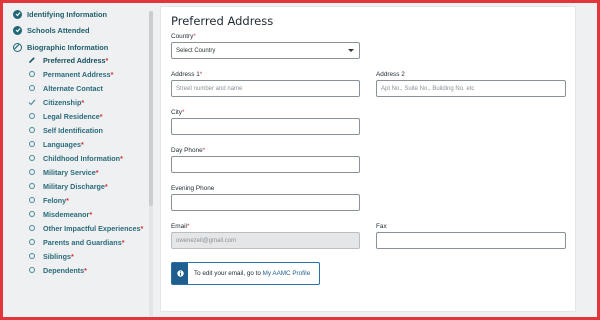 This screenshot has width=600, height=320. I want to click on email-field: owenezell@gmail.com, so click(265, 240).